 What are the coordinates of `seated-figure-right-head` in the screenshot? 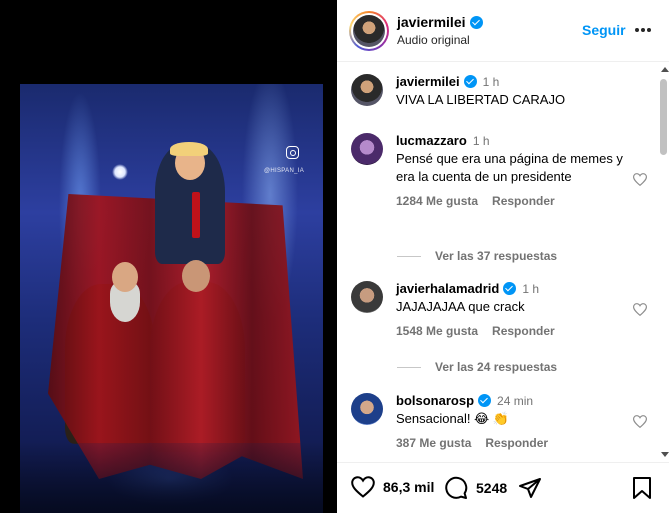 It's located at (196, 276).